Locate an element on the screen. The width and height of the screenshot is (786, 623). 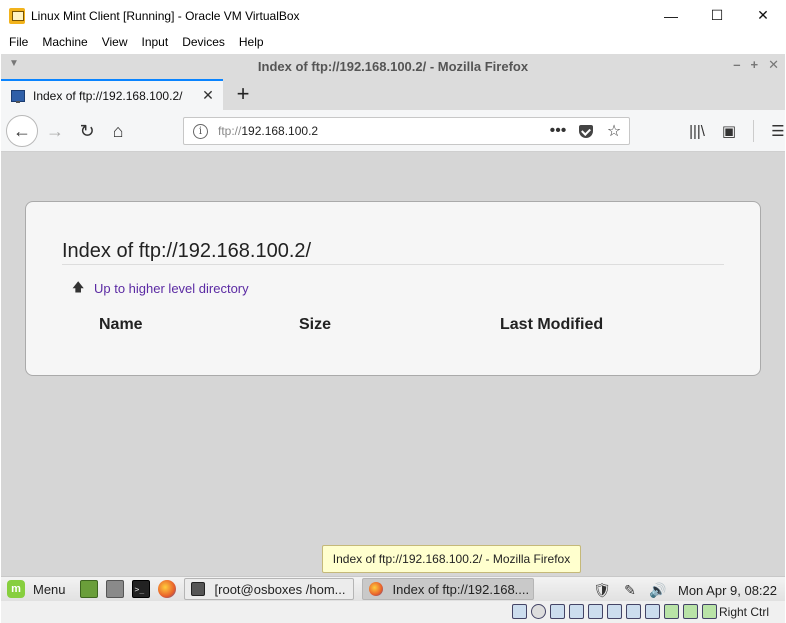
tab-ftp-index: Index of ftp://192.168.100.2/ ✕ is located at coordinates (112, 94).